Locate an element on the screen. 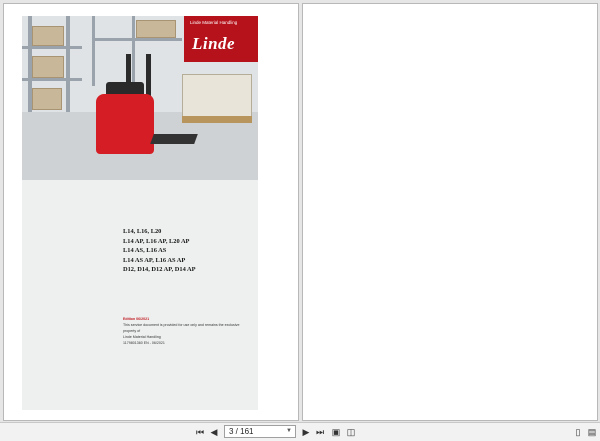 This screenshot has height=441, width=600. two-page-icon: ◫ is located at coordinates (351, 432).